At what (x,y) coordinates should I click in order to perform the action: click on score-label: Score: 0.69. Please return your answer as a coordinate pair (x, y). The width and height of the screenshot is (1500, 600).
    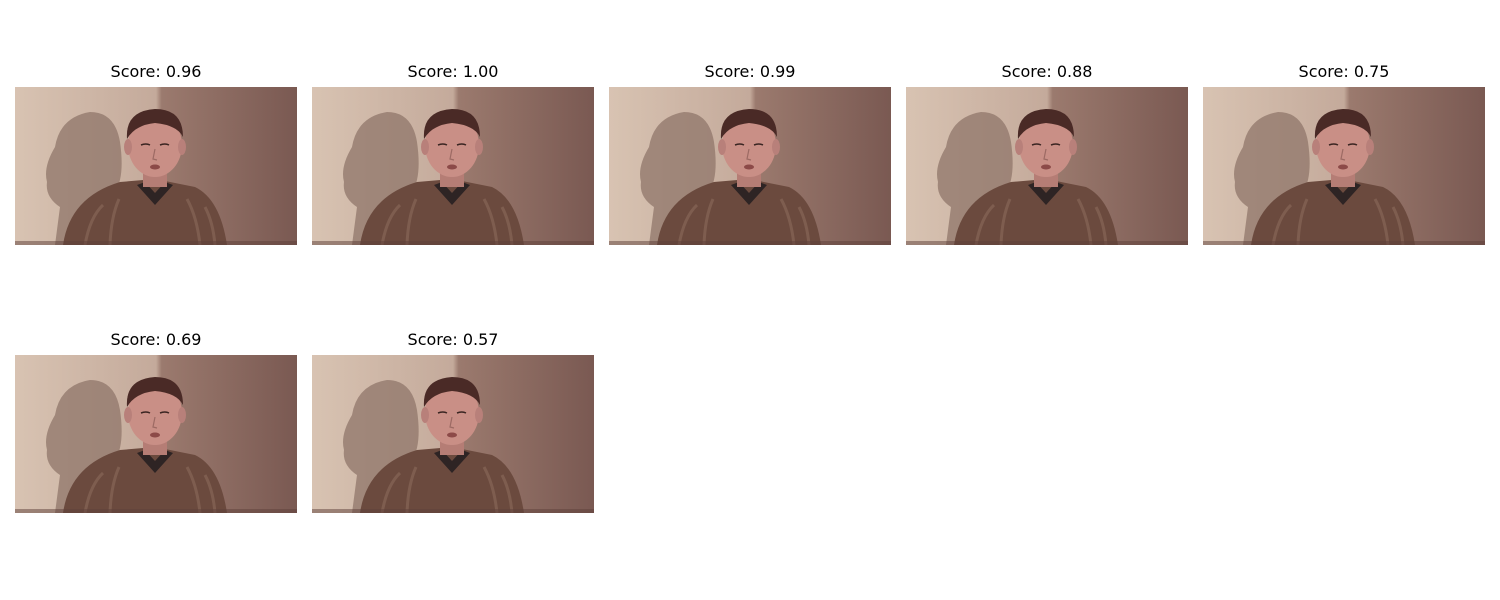
    Looking at the image, I should click on (156, 339).